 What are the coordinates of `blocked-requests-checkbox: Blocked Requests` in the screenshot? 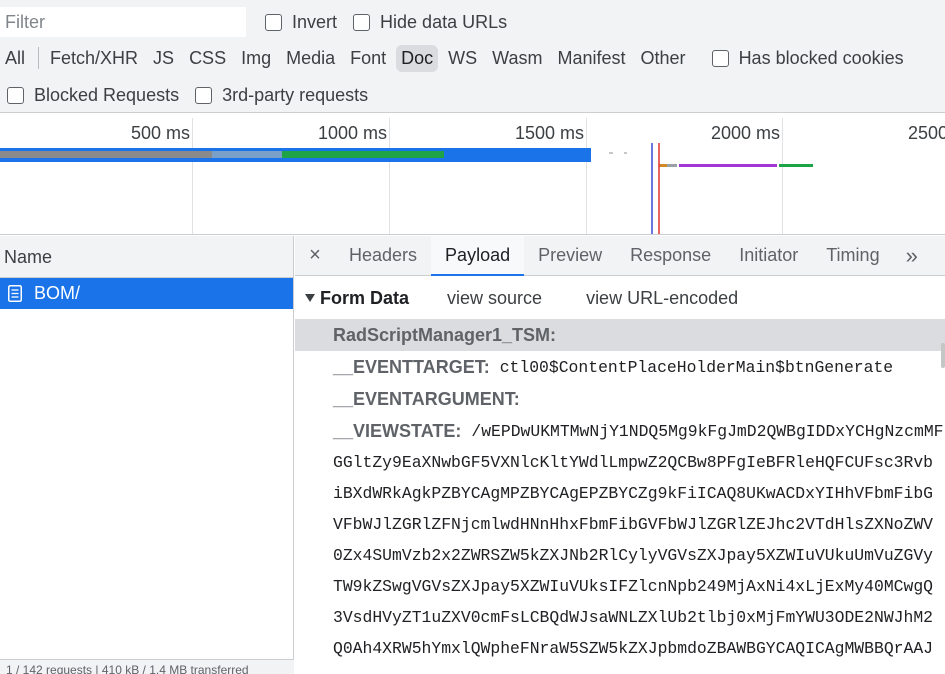 It's located at (93, 95).